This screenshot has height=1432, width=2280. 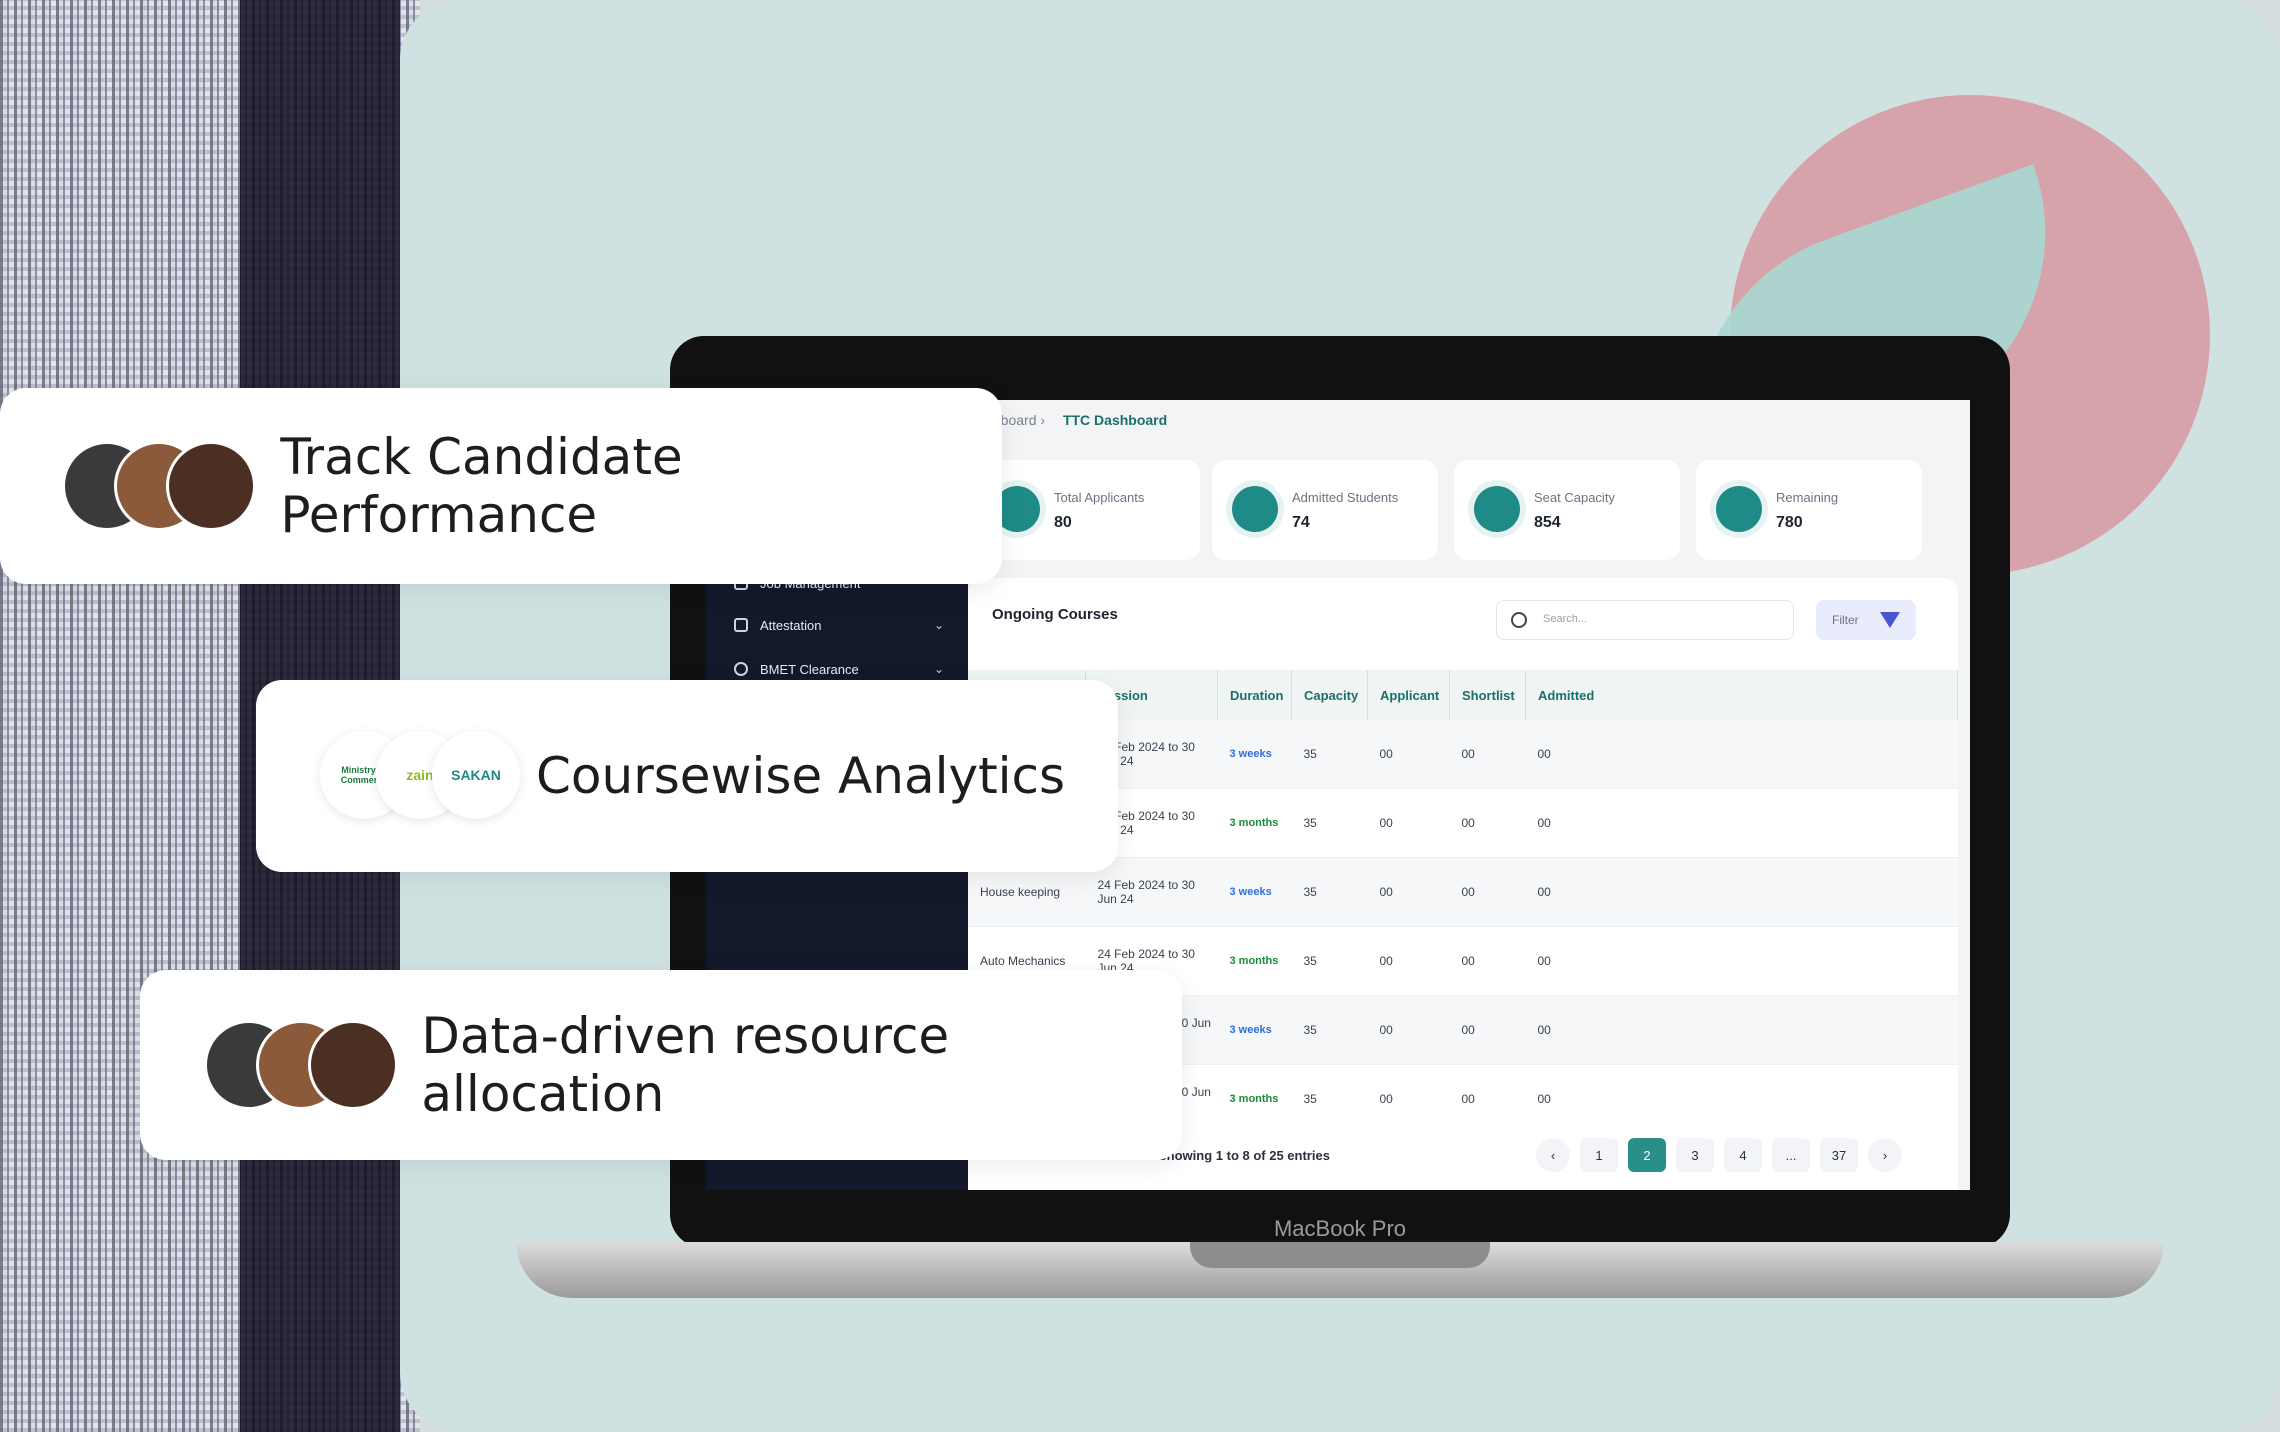 What do you see at coordinates (1885, 1155) in the screenshot?
I see `next-page-button: ›` at bounding box center [1885, 1155].